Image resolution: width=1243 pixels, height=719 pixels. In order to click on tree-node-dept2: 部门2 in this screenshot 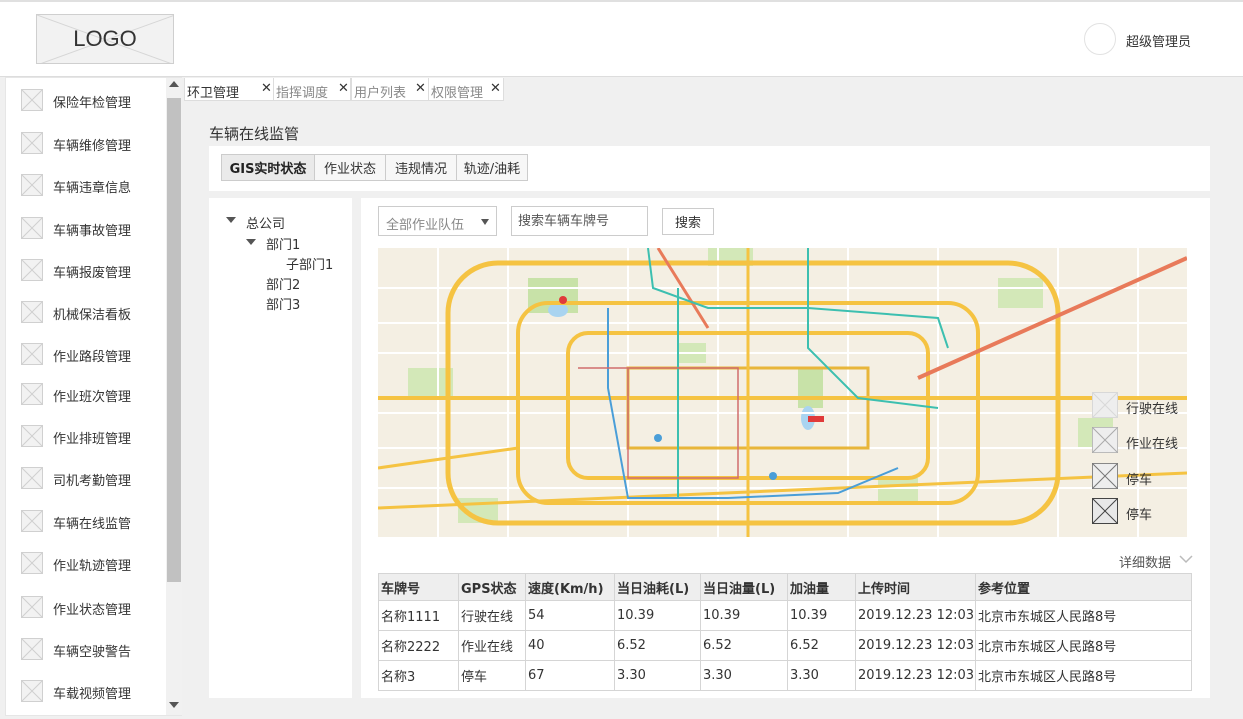, I will do `click(283, 283)`.